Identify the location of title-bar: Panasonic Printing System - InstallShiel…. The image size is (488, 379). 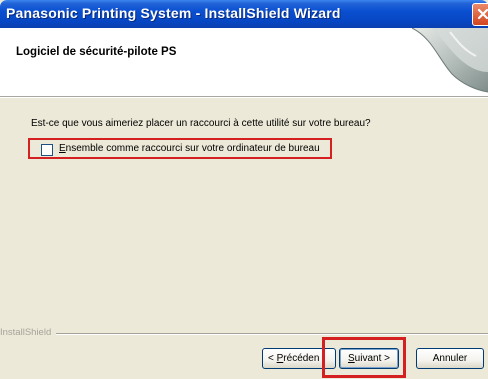
(244, 14).